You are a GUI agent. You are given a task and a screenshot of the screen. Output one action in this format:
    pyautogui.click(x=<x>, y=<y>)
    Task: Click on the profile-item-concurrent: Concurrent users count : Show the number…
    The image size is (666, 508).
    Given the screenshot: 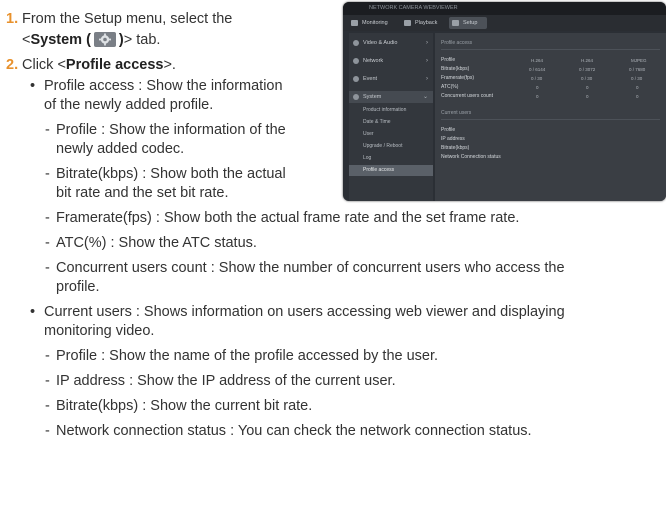 What is the action you would take?
    pyautogui.click(x=310, y=268)
    